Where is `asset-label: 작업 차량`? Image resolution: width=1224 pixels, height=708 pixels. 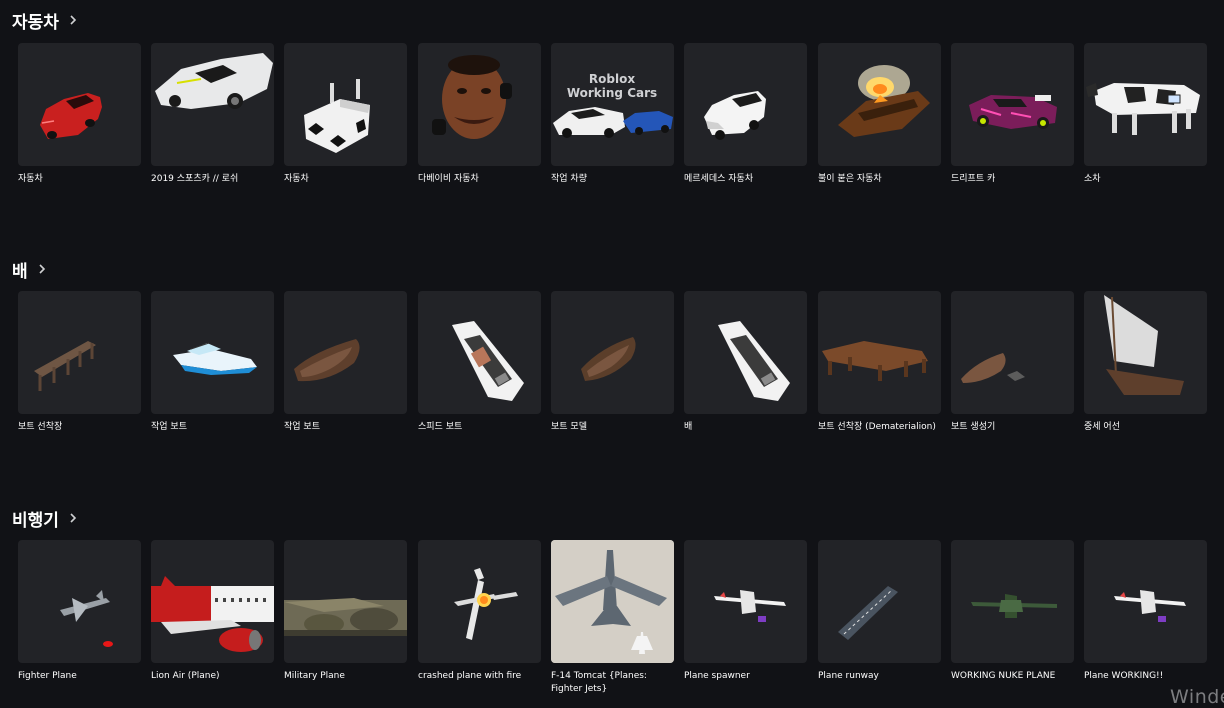
asset-label: 작업 차량 is located at coordinates (569, 179).